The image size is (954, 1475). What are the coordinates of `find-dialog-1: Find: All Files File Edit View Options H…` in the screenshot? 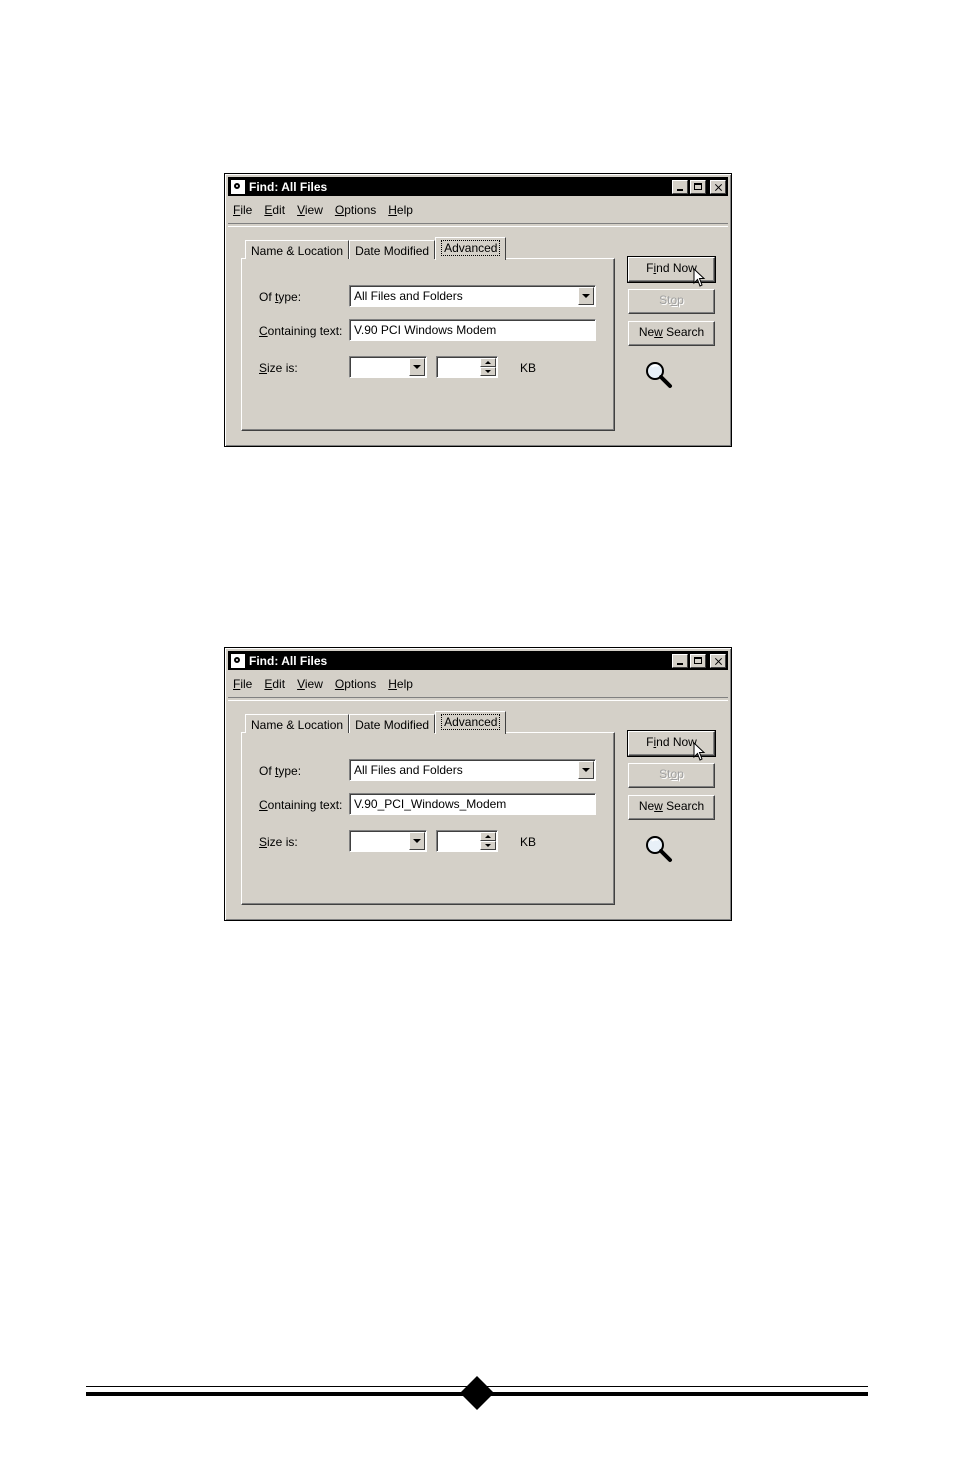 It's located at (478, 310).